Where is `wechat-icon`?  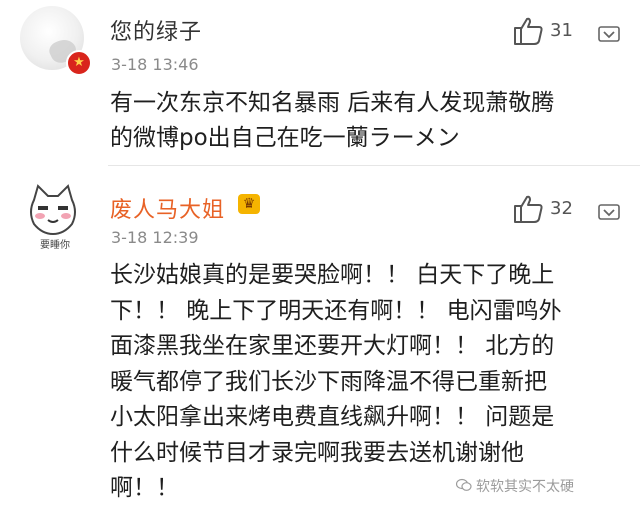
wechat-icon is located at coordinates (464, 484).